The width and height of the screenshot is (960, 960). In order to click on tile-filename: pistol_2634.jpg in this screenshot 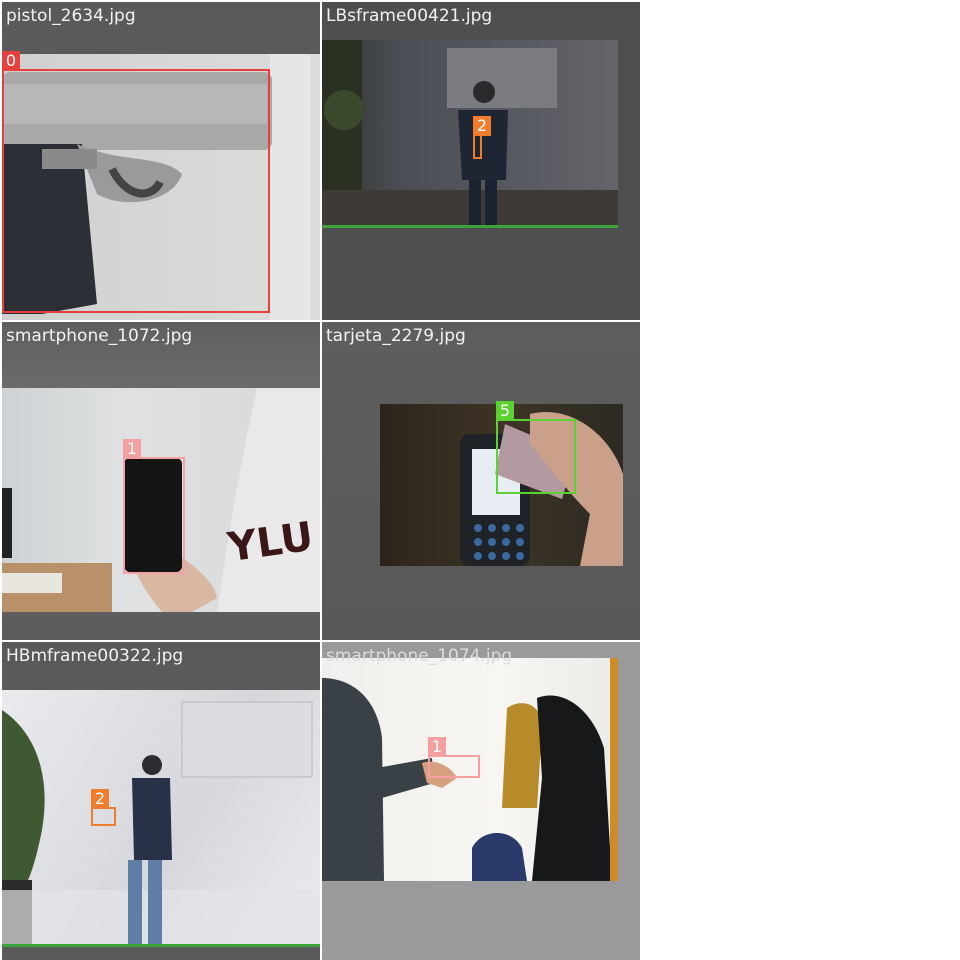, I will do `click(71, 16)`.